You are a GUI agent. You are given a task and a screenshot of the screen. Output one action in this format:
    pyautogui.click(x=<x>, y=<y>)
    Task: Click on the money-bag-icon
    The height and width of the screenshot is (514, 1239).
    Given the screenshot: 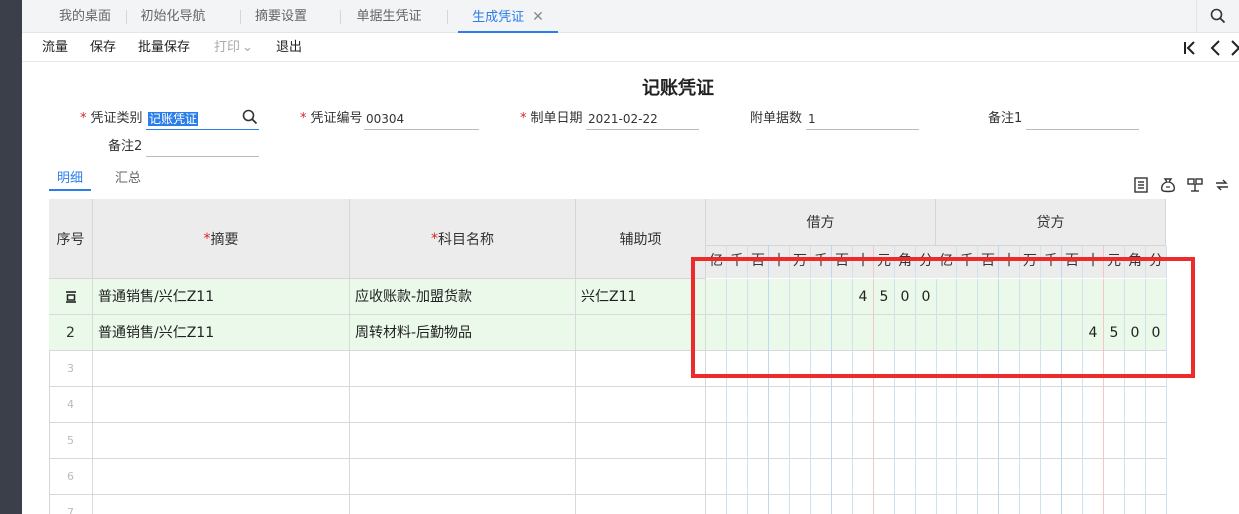 What is the action you would take?
    pyautogui.click(x=1168, y=185)
    